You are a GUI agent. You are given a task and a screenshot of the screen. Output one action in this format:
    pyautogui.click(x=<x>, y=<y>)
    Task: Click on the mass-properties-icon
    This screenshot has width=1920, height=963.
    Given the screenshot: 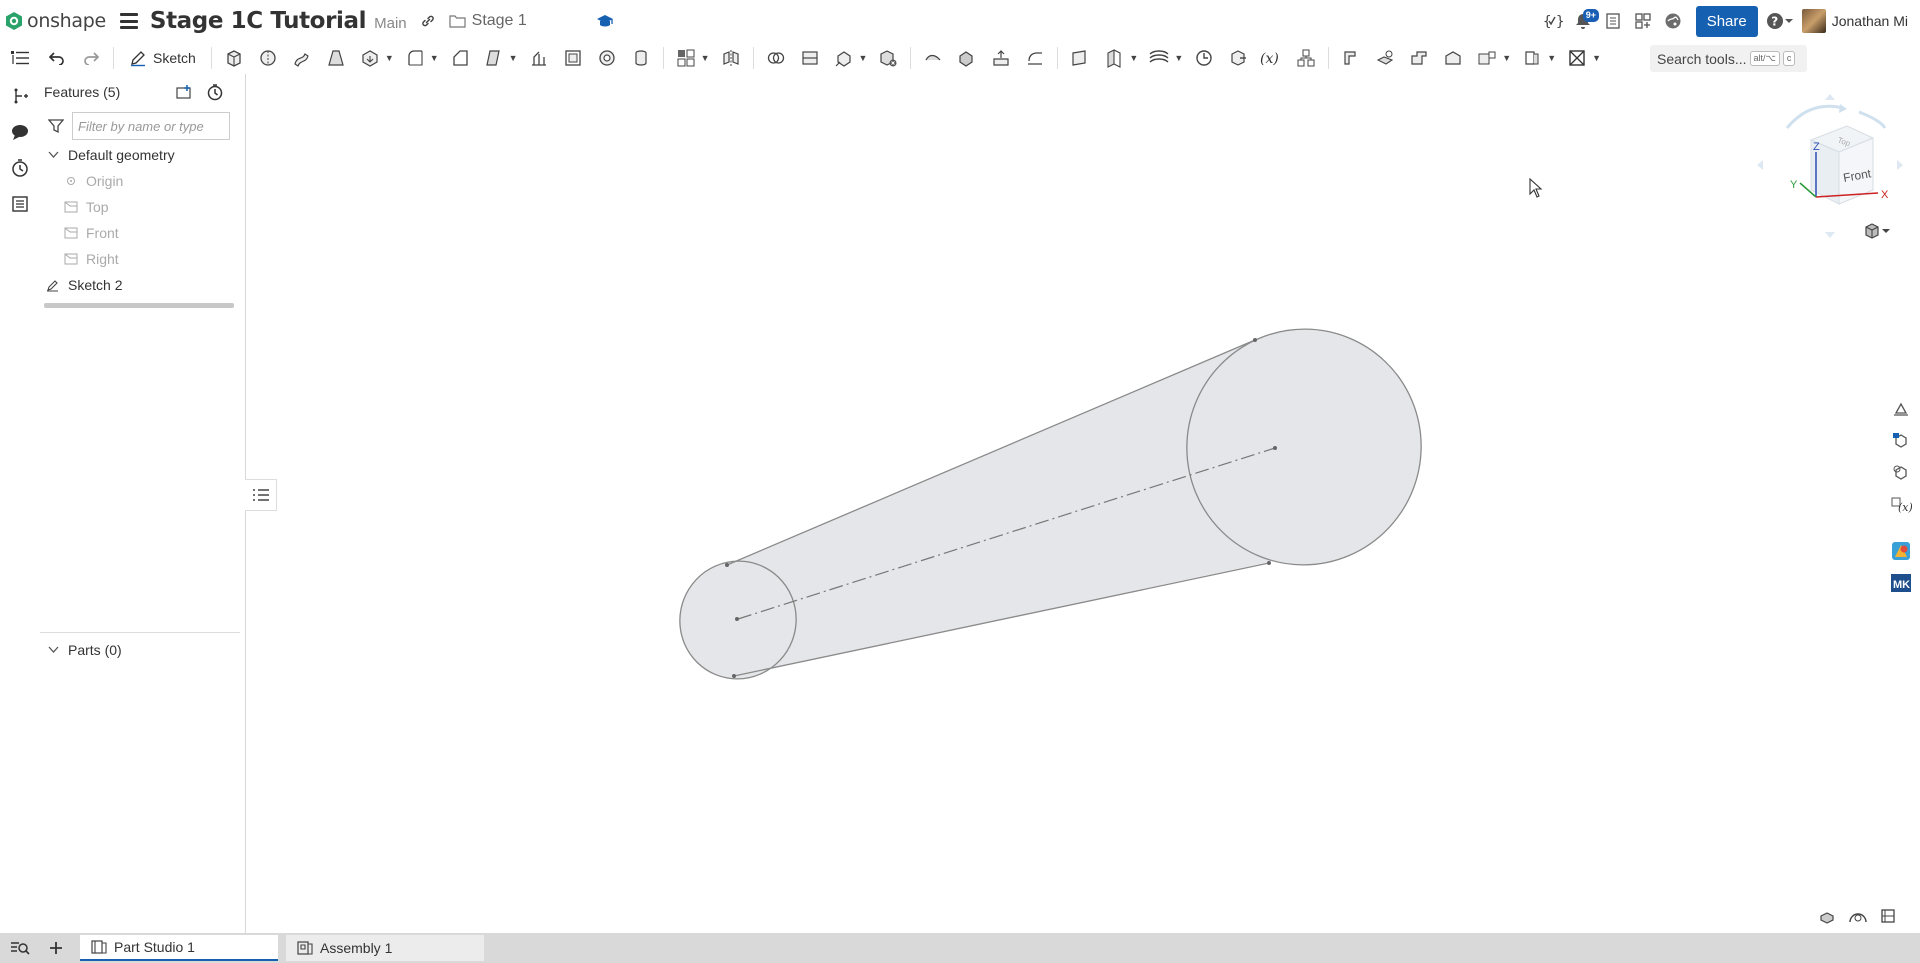 What is the action you would take?
    pyautogui.click(x=1888, y=918)
    